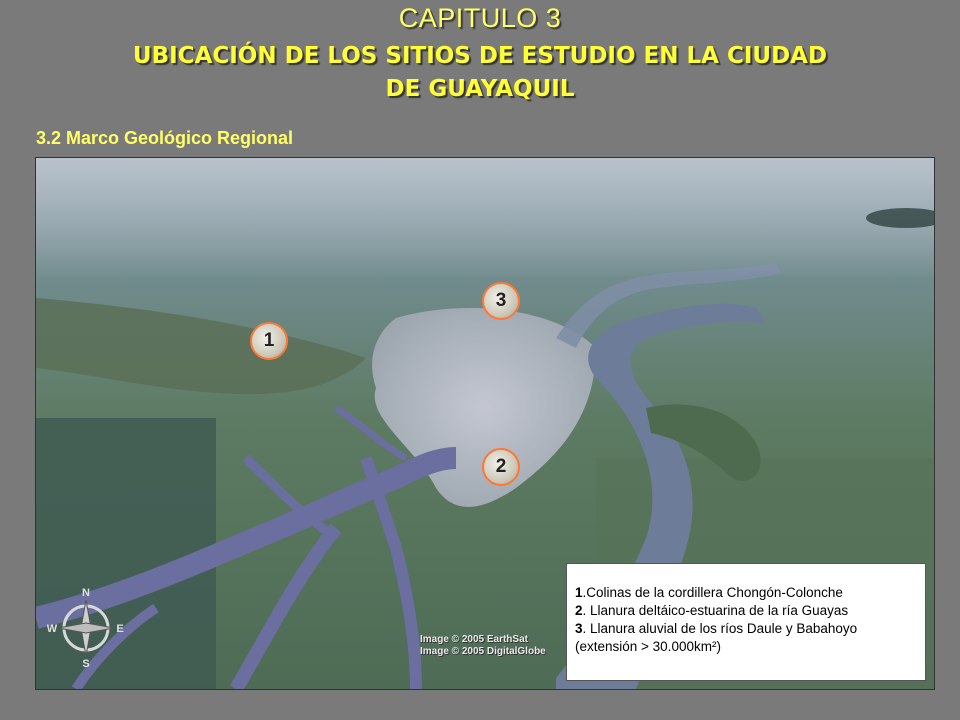  Describe the element at coordinates (501, 301) in the screenshot. I see `site-marker-3: 3` at that location.